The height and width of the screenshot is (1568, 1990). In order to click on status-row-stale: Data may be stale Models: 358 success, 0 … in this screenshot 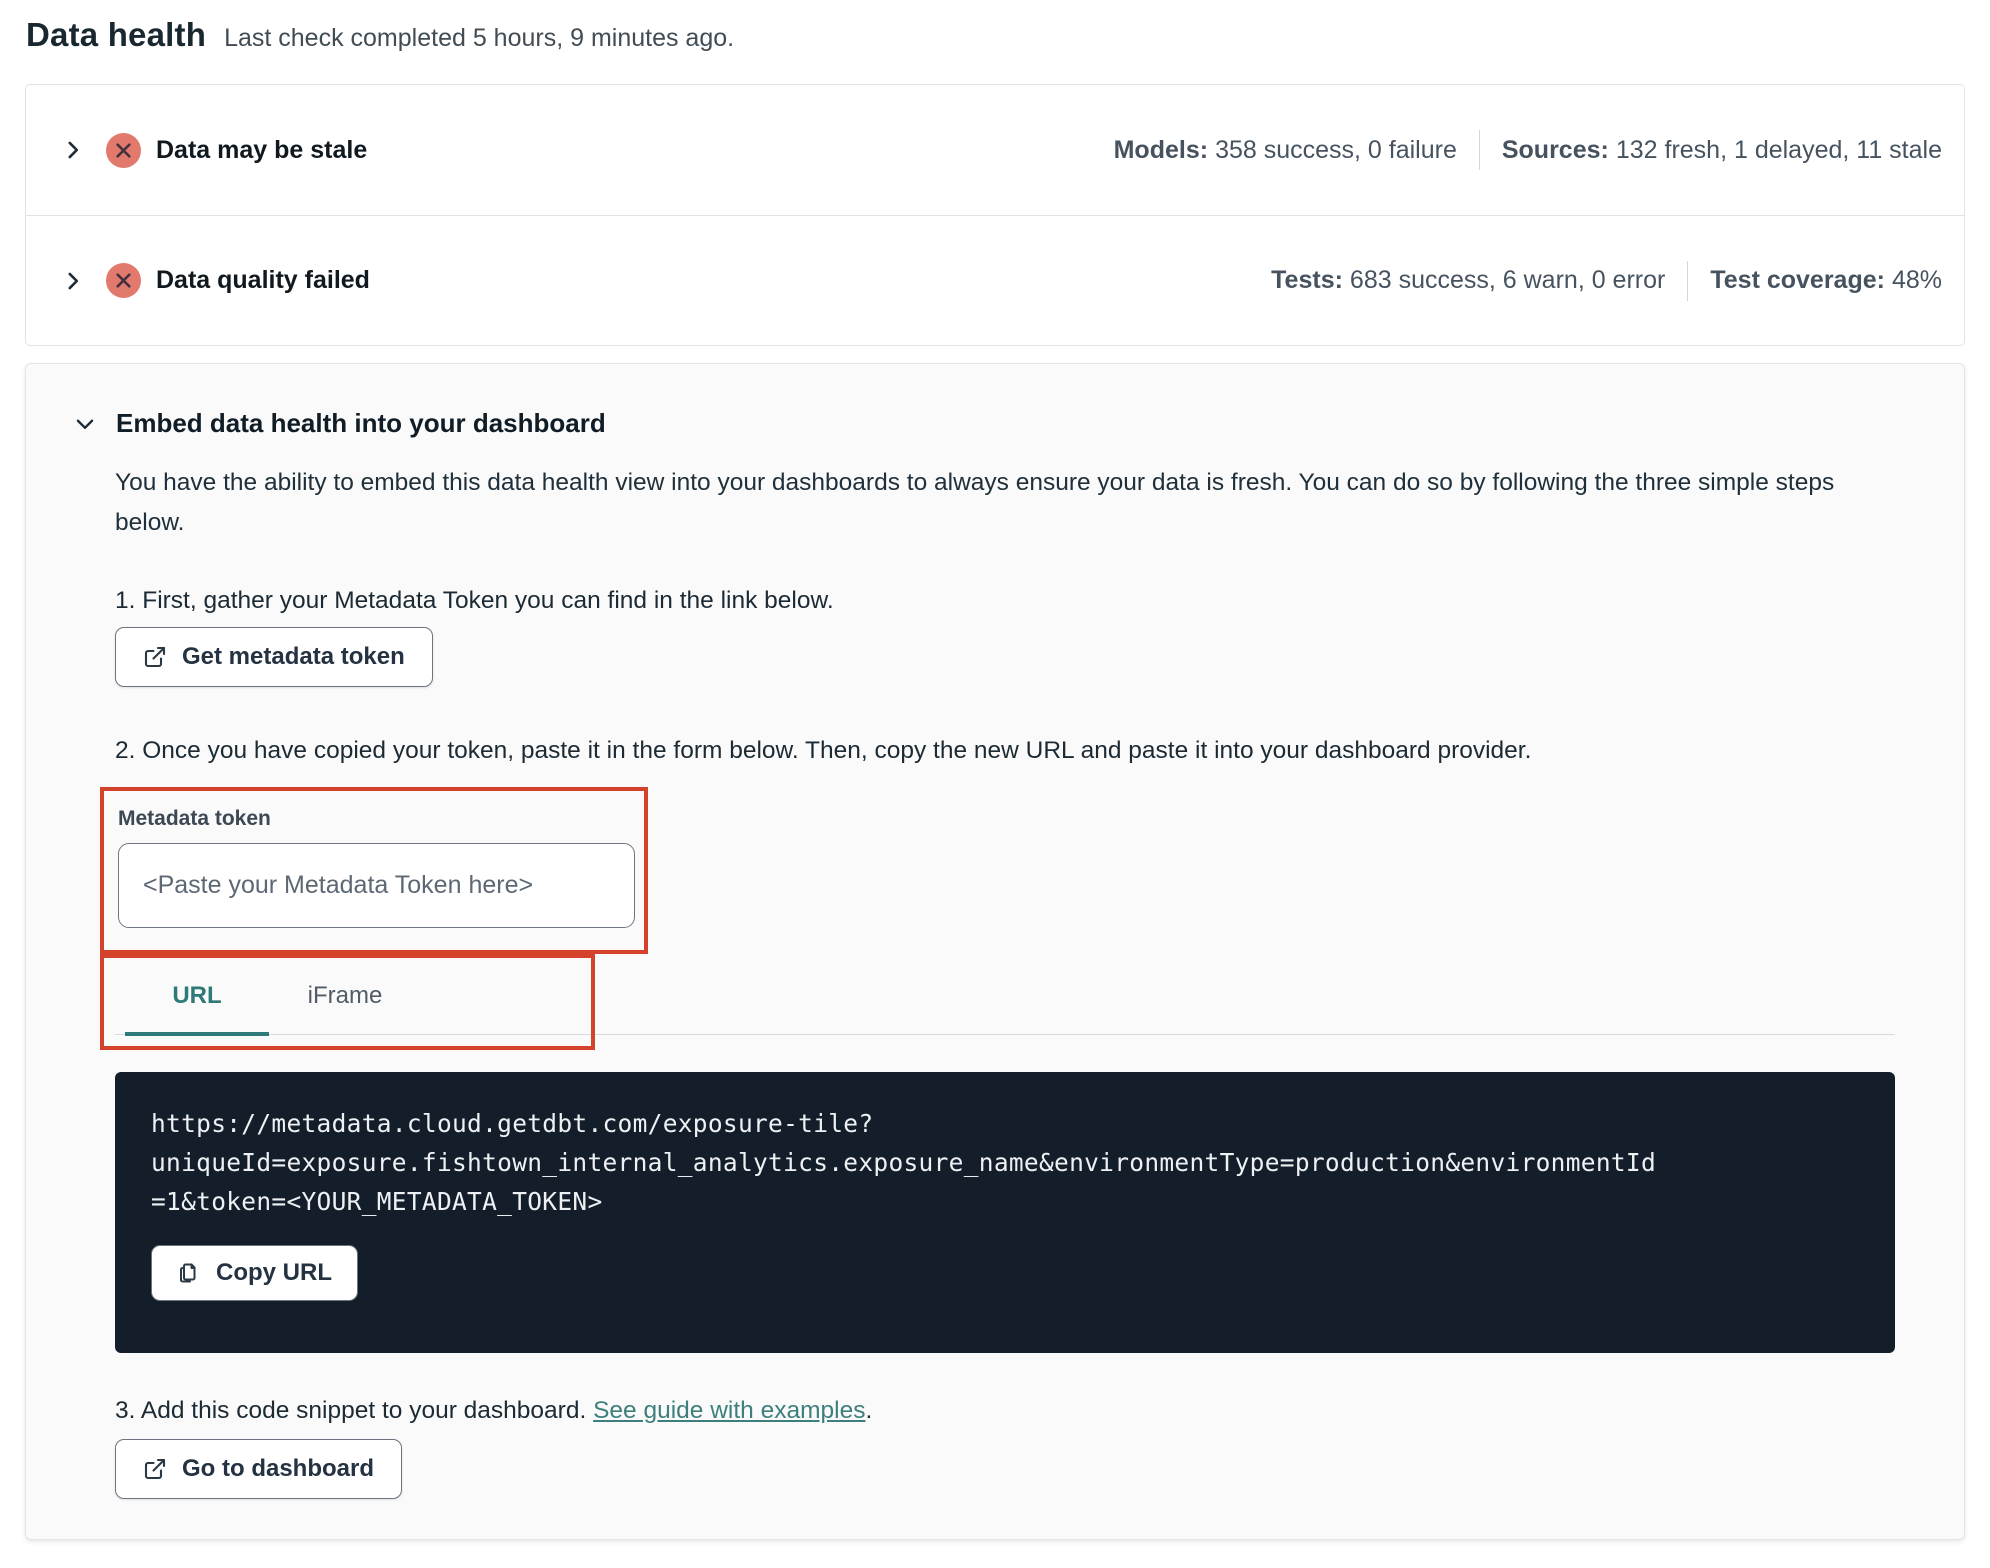, I will do `click(995, 150)`.